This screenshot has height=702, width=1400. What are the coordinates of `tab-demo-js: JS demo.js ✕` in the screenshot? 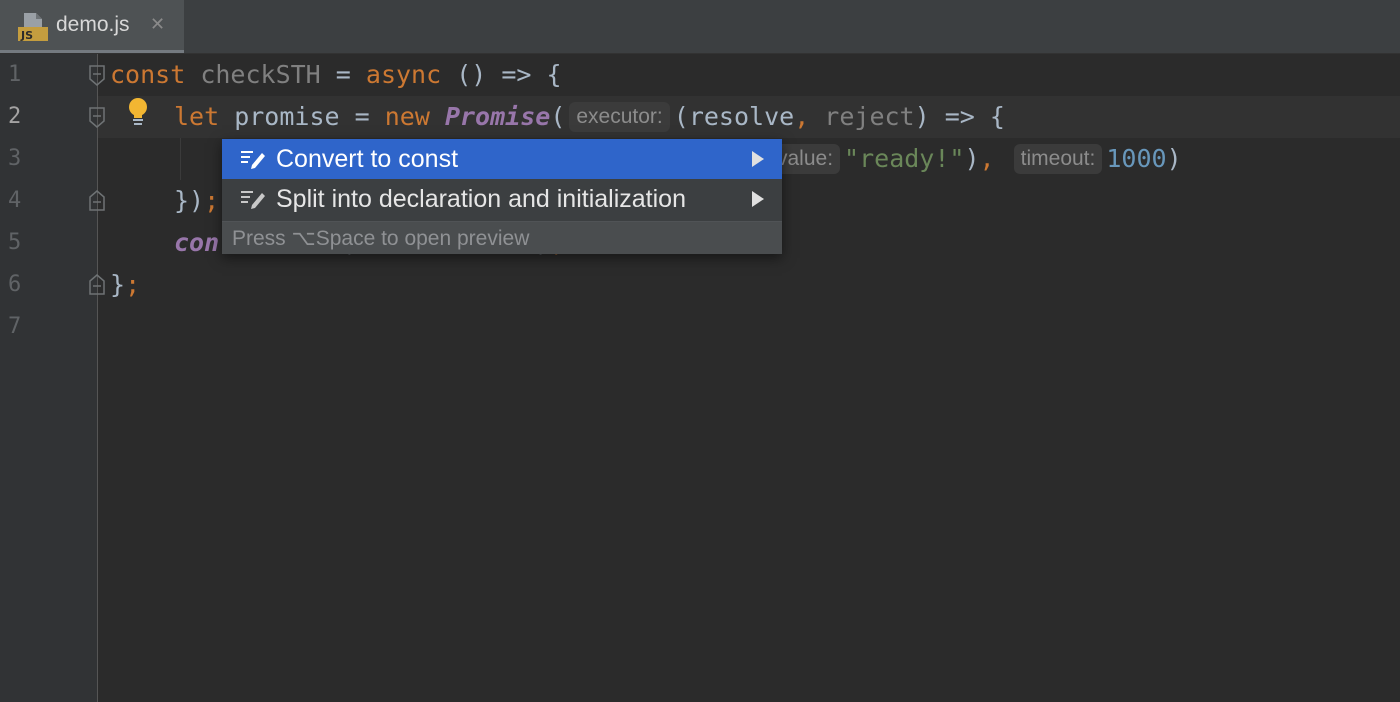 It's located at (92, 26).